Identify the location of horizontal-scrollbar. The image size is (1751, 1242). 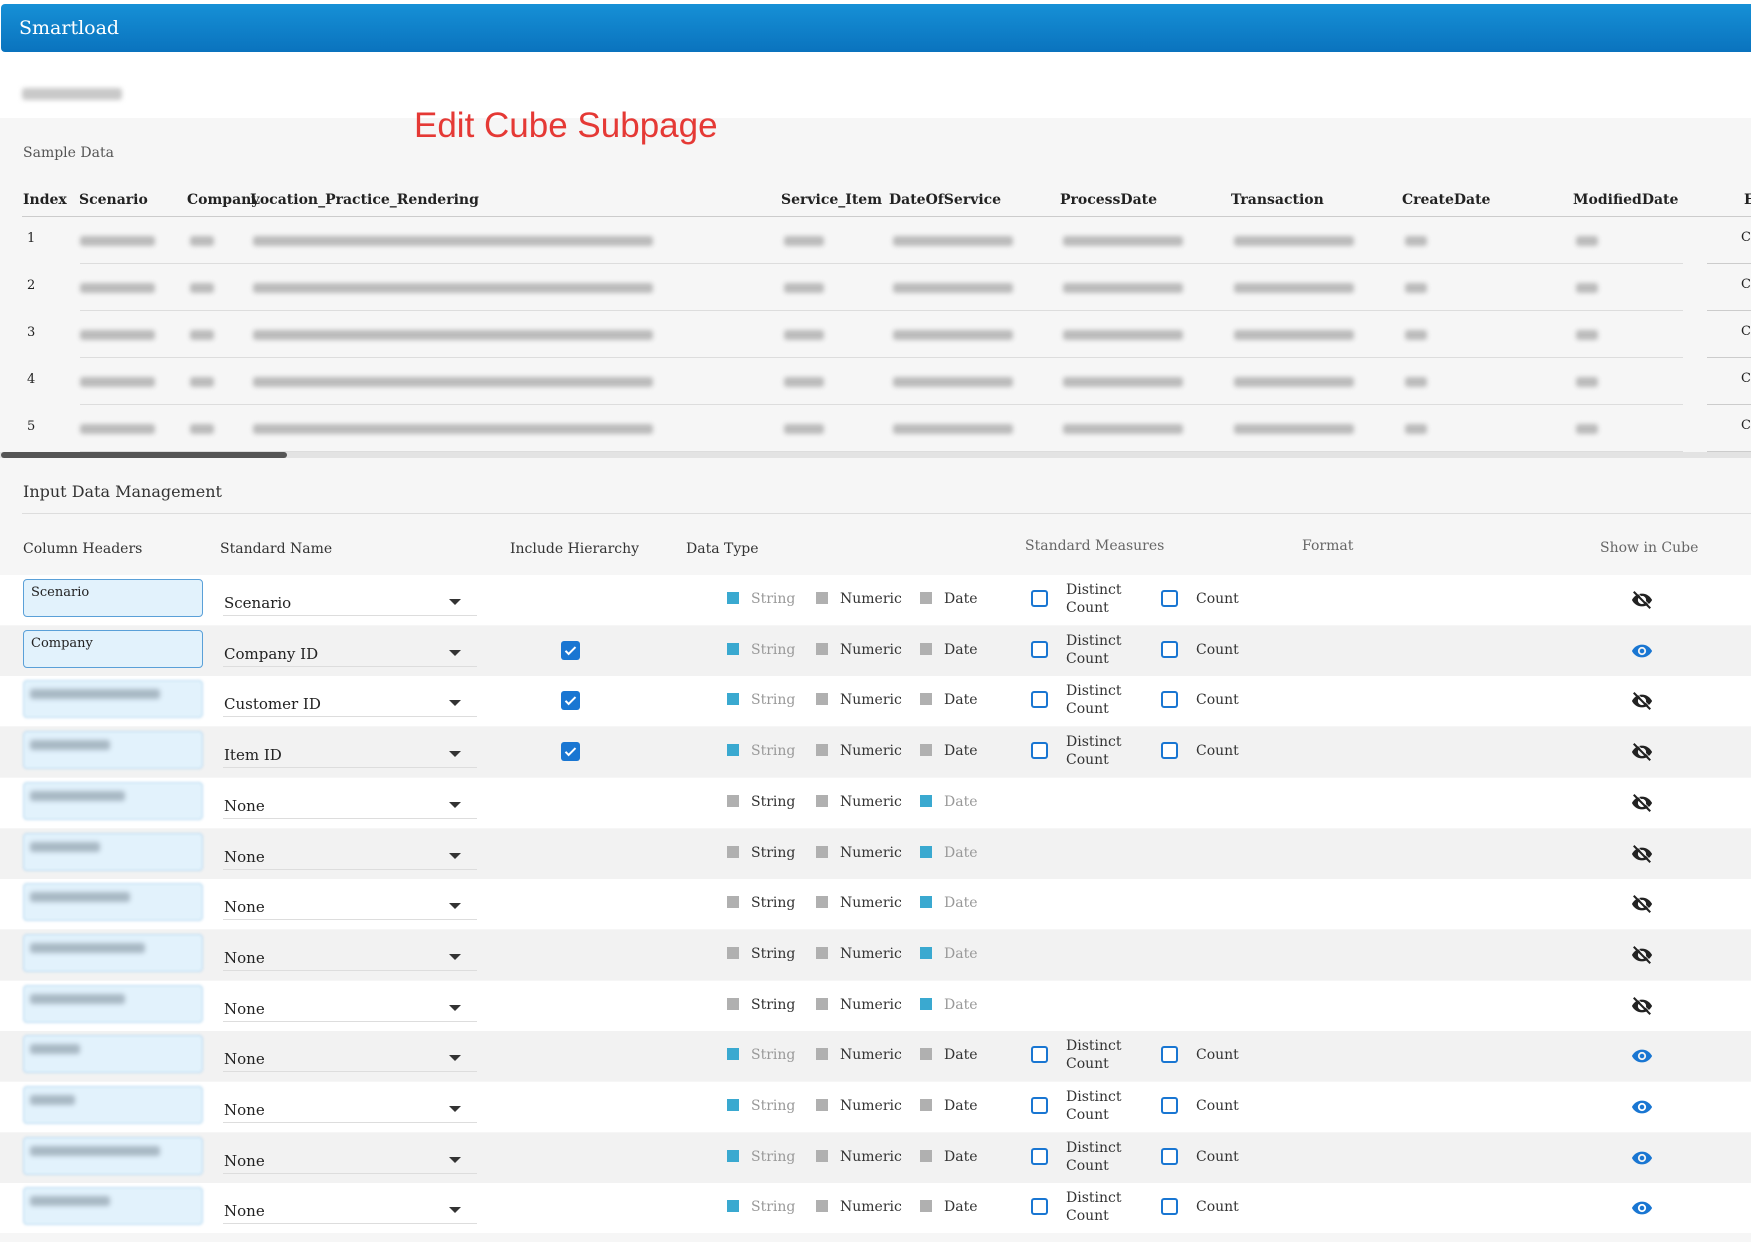
(875, 455).